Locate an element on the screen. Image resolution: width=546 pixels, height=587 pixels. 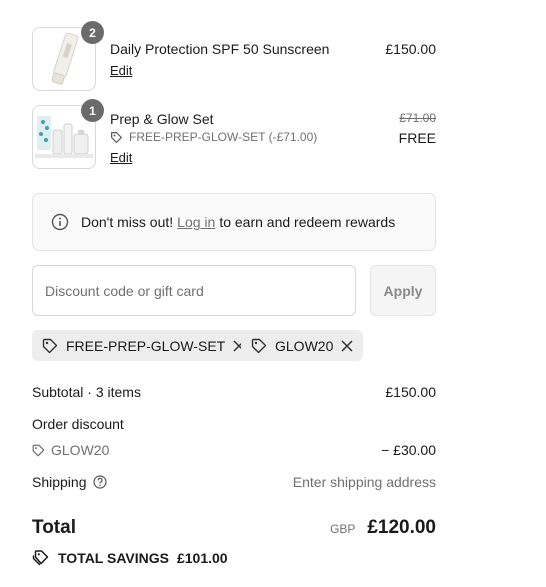
subtotal-row: Subtotal · 3 items £150.00 is located at coordinates (234, 392).